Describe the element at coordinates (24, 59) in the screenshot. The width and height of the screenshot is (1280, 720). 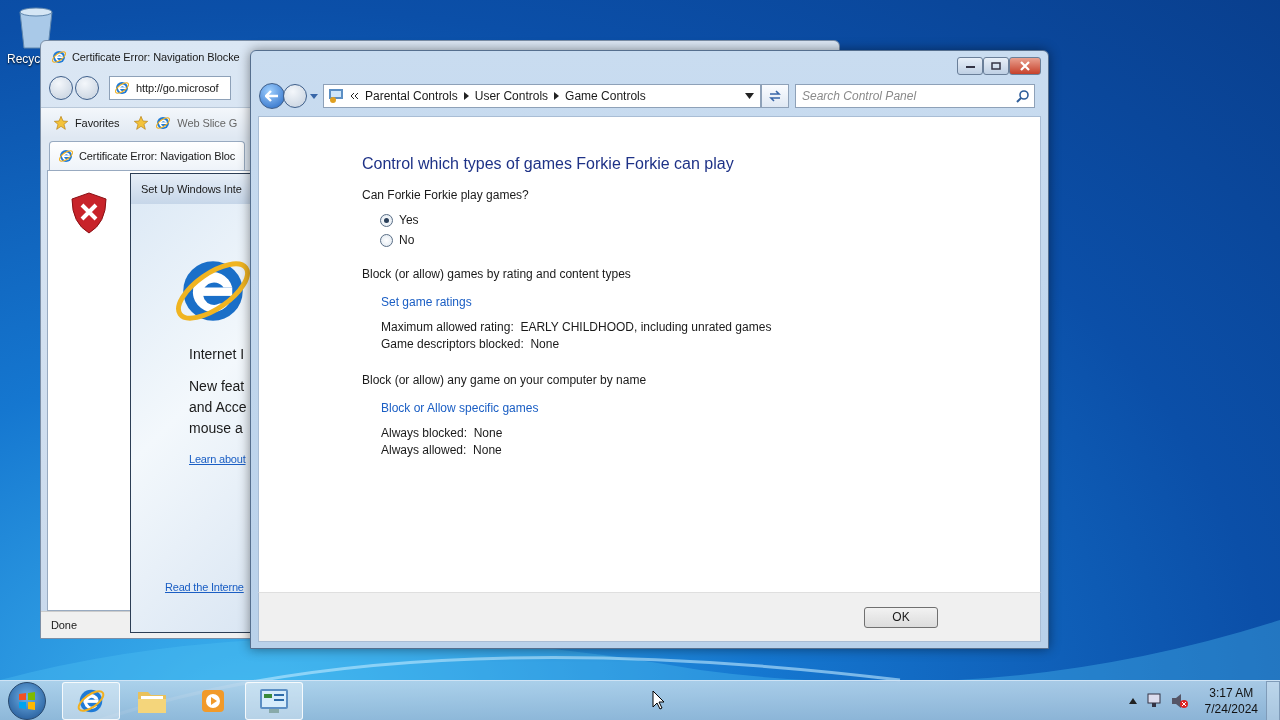
I see `desktop-icon-label: Recyc` at that location.